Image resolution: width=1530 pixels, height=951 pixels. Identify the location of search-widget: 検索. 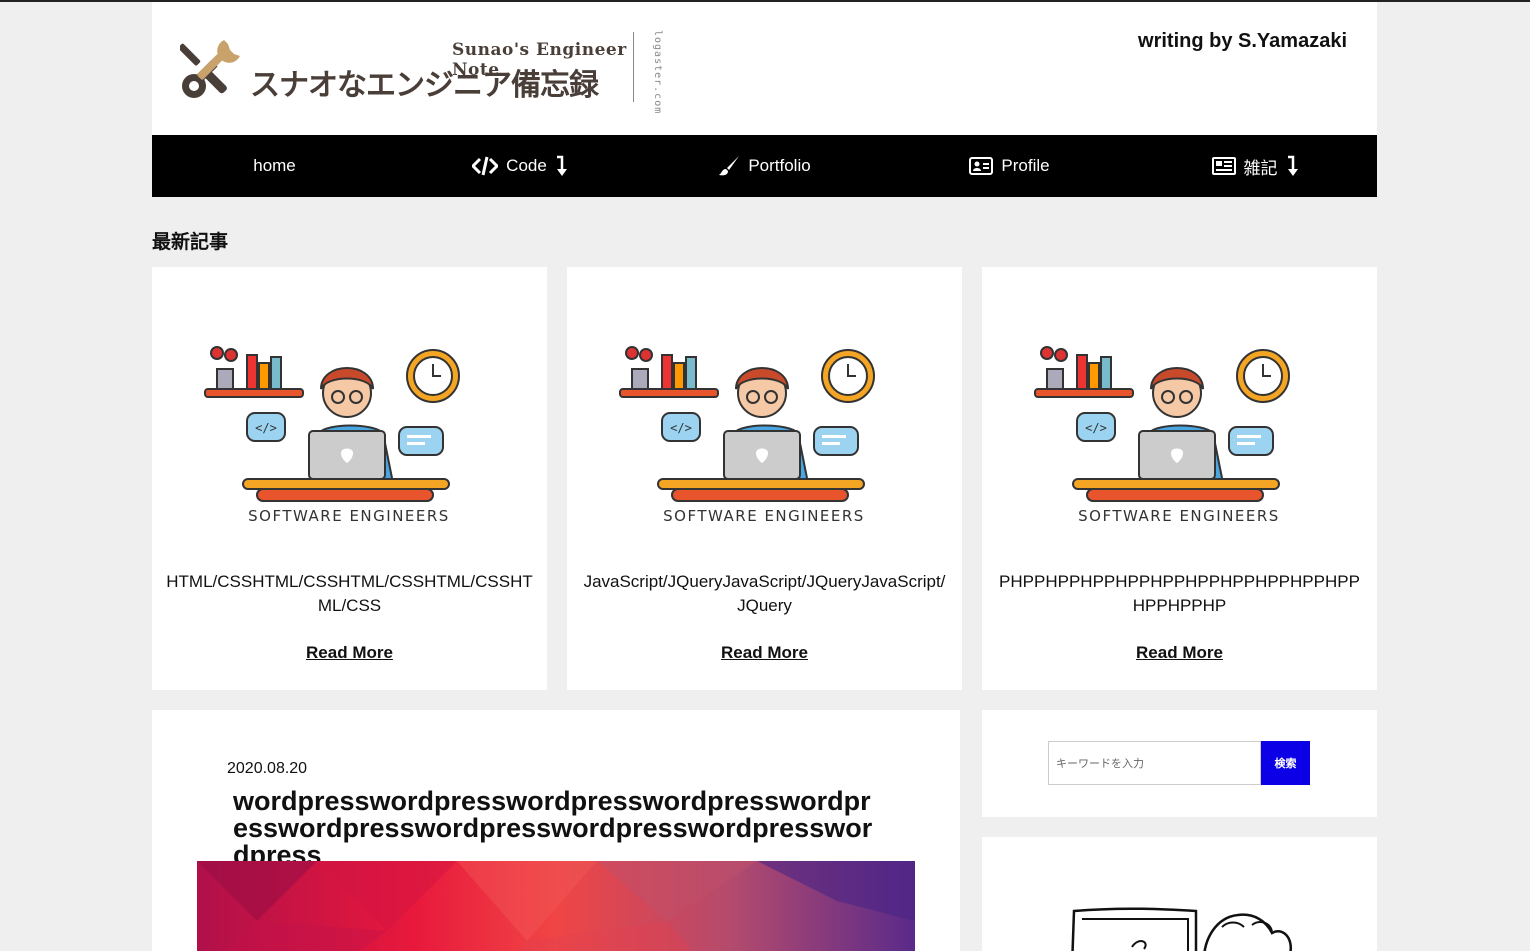
(1179, 763).